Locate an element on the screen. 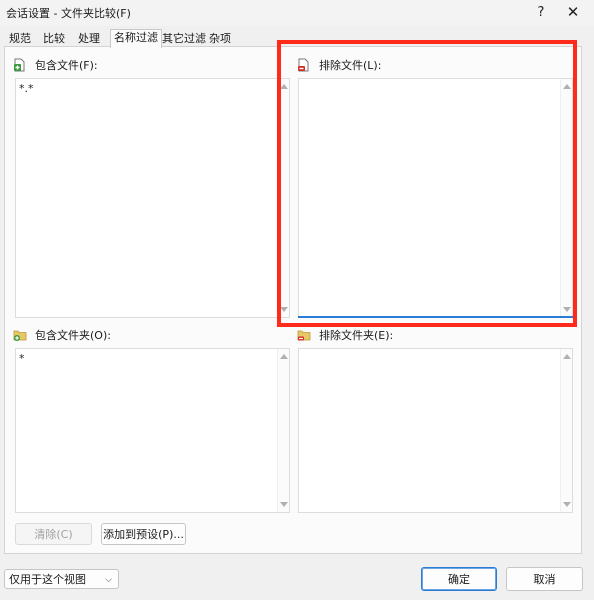 The width and height of the screenshot is (594, 600). exclude-files-group: 排除文件(L): is located at coordinates (339, 65).